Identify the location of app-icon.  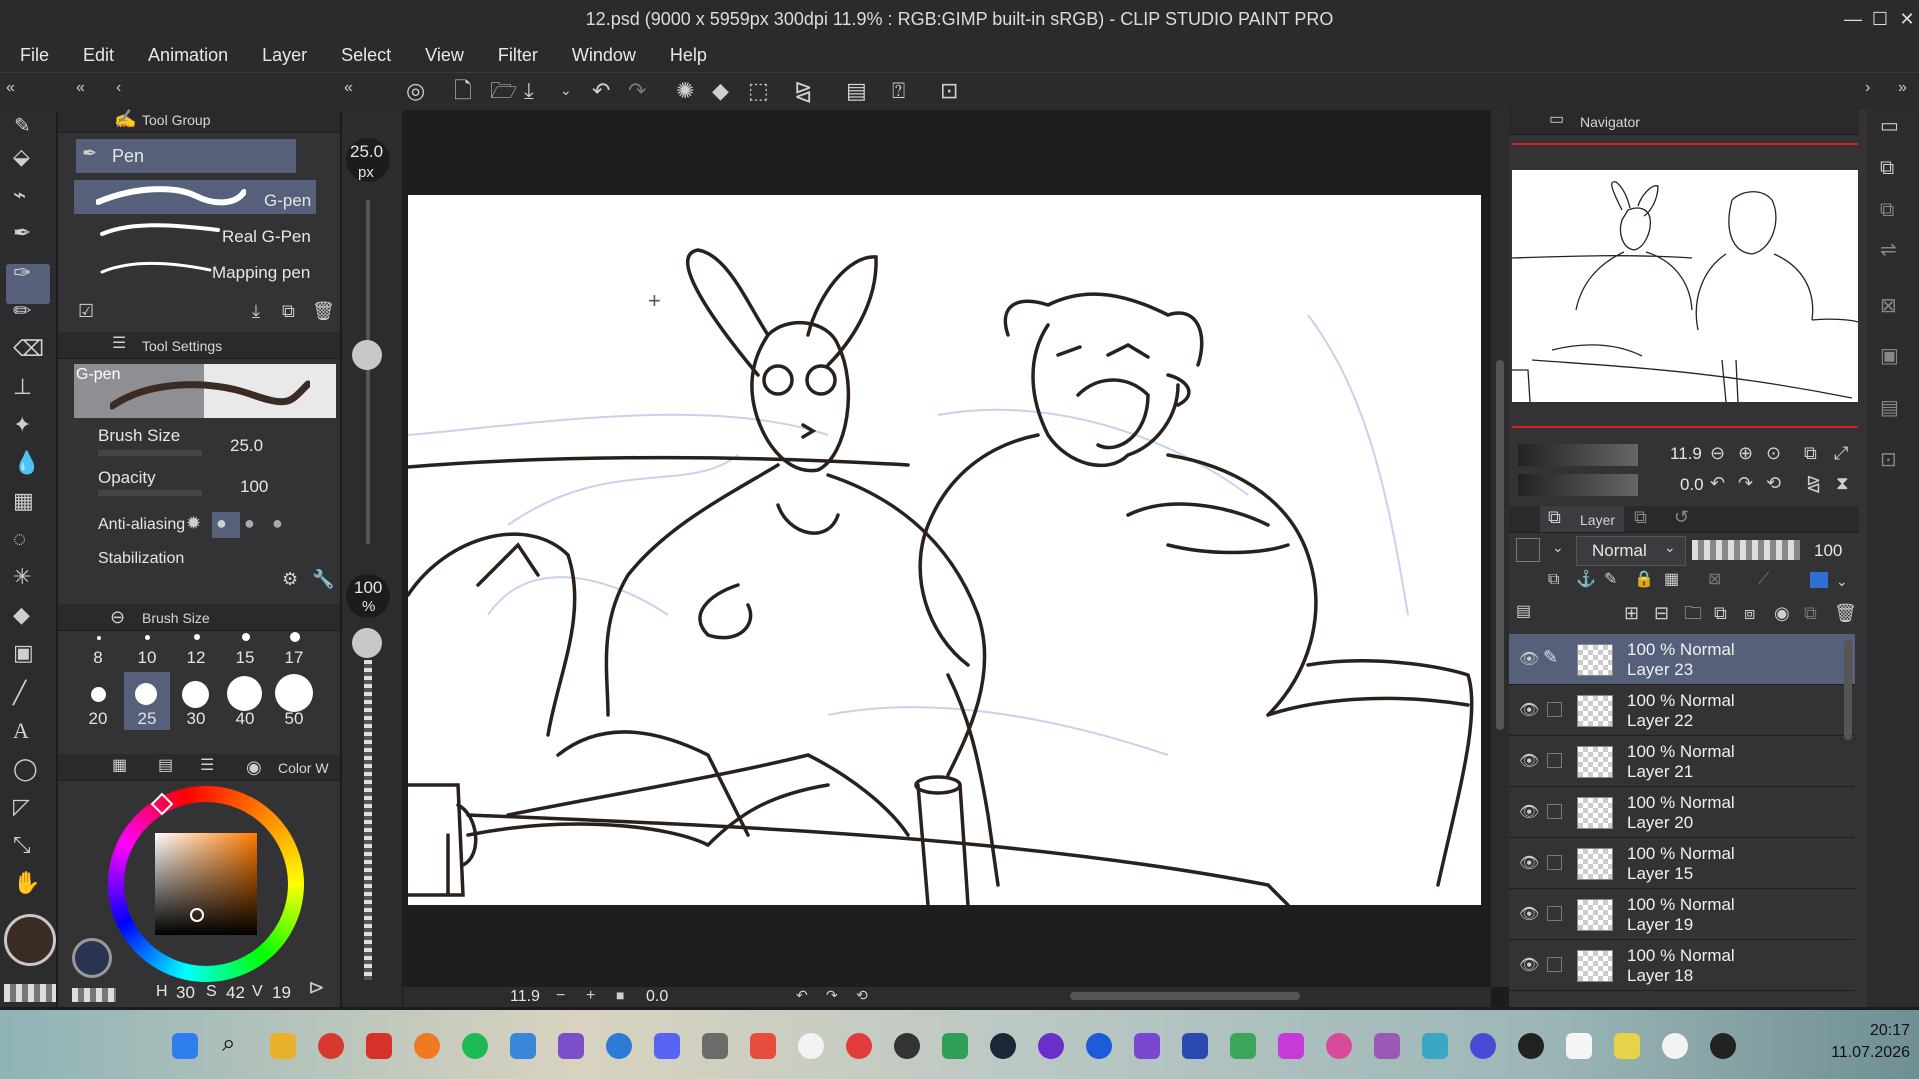
(715, 1046).